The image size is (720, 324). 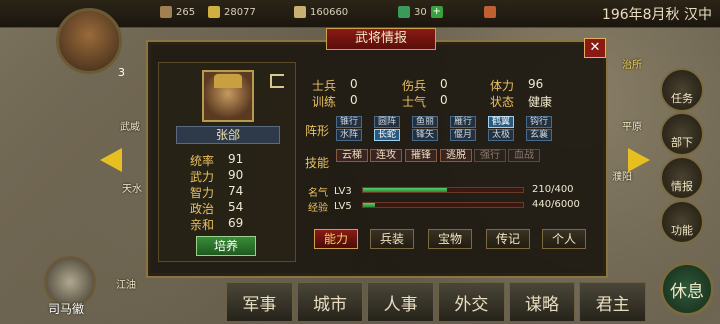 What do you see at coordinates (613, 302) in the screenshot?
I see `lord-button: 君主` at bounding box center [613, 302].